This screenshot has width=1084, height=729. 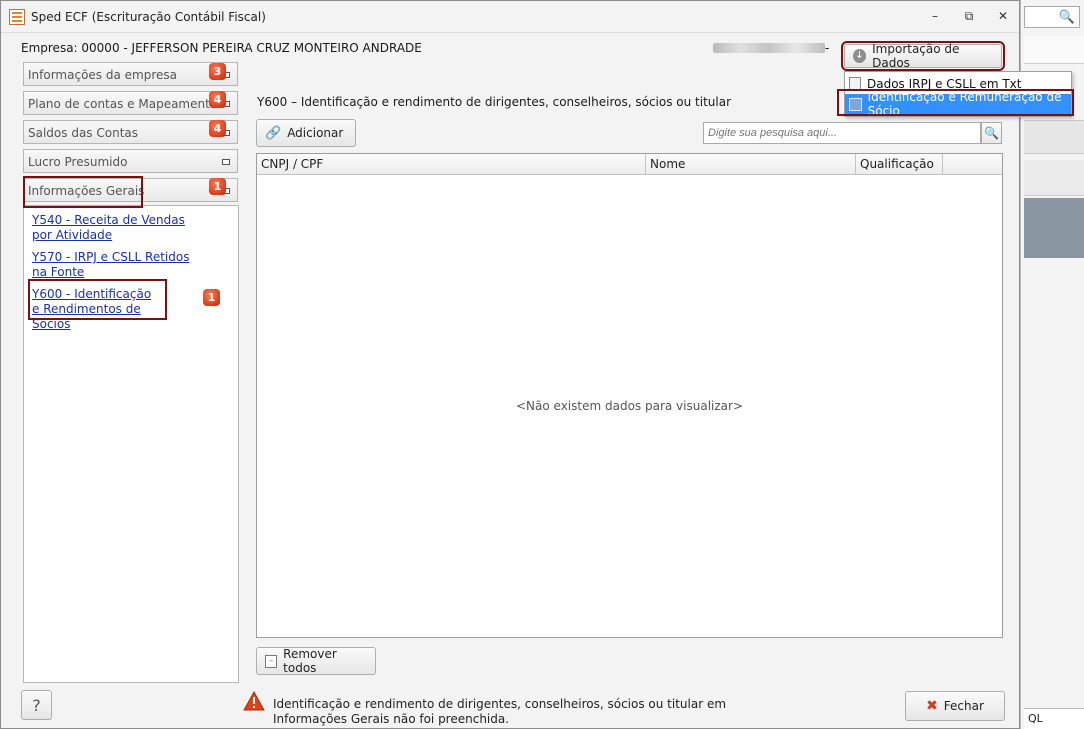 What do you see at coordinates (310, 661) in the screenshot?
I see `remover-todos-label: Remover todos` at bounding box center [310, 661].